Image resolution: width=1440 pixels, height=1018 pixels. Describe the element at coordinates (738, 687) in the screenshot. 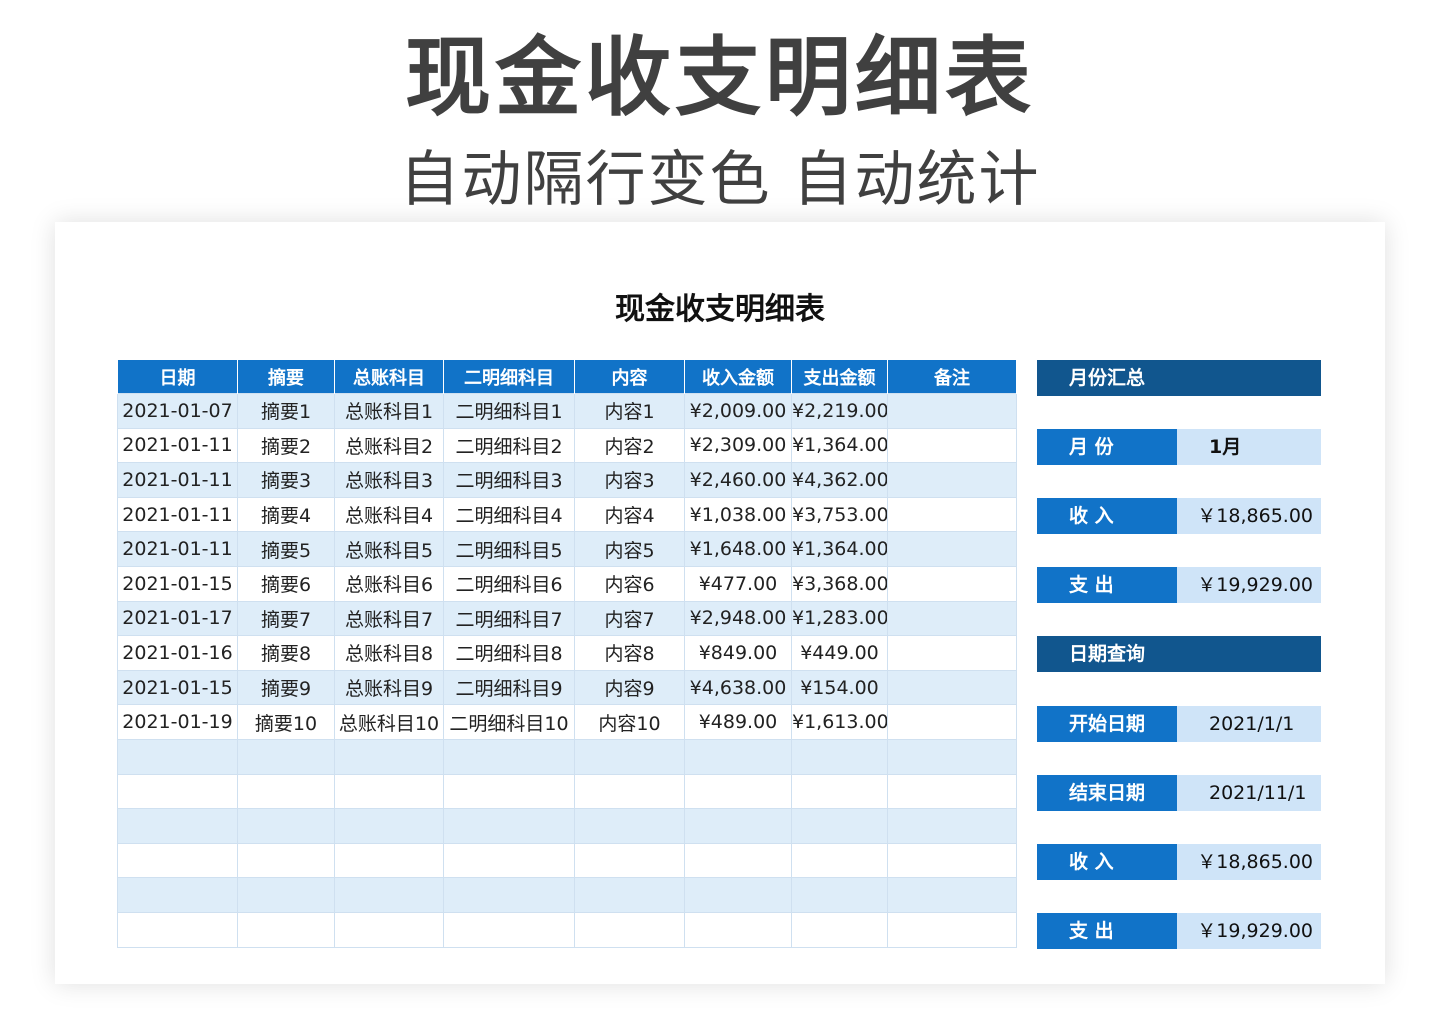

I see `cell-income: ¥4,638.00` at that location.